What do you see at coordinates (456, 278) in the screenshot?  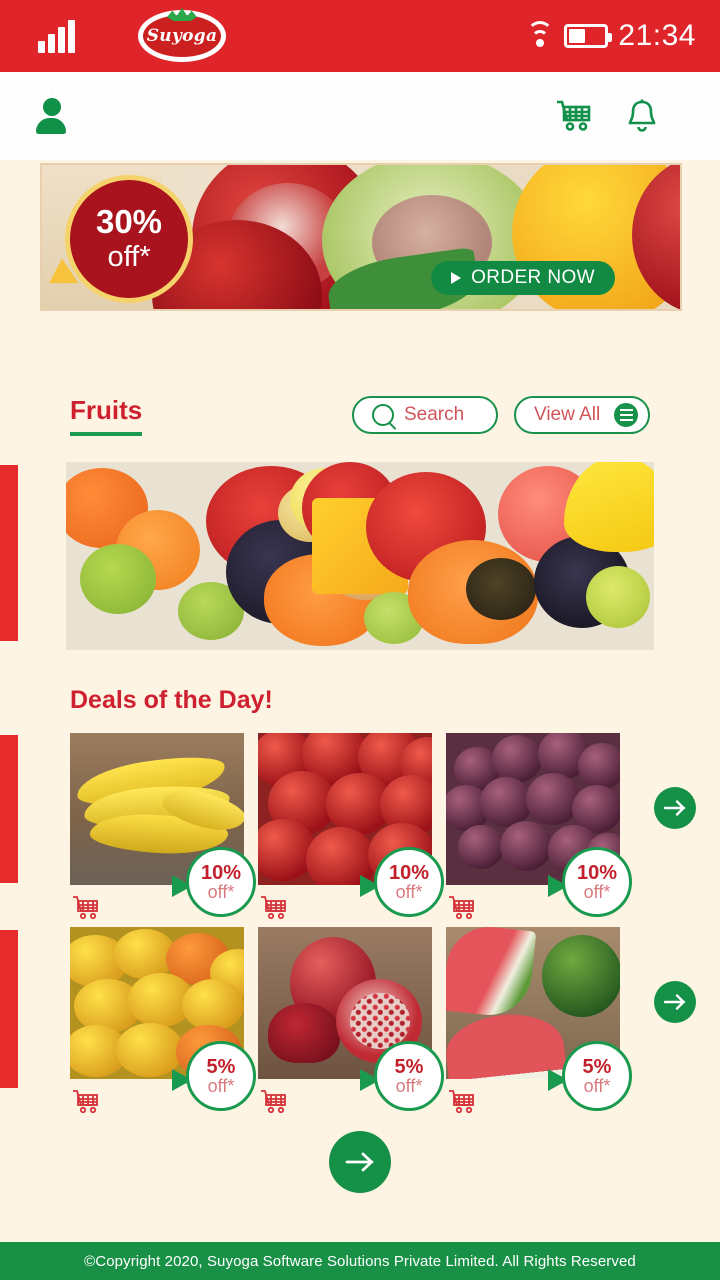 I see `play-triangle-icon` at bounding box center [456, 278].